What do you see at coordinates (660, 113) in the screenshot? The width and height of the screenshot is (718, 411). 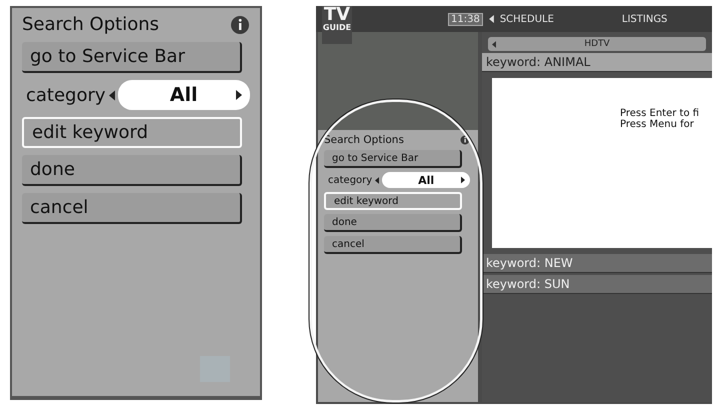 I see `message-text: Press Enter to fi` at bounding box center [660, 113].